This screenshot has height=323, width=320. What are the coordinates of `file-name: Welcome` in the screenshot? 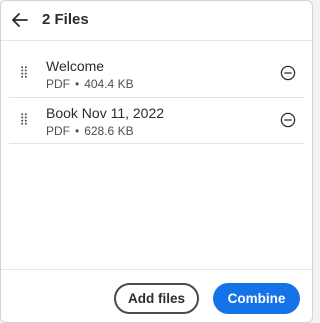 It's located at (75, 66).